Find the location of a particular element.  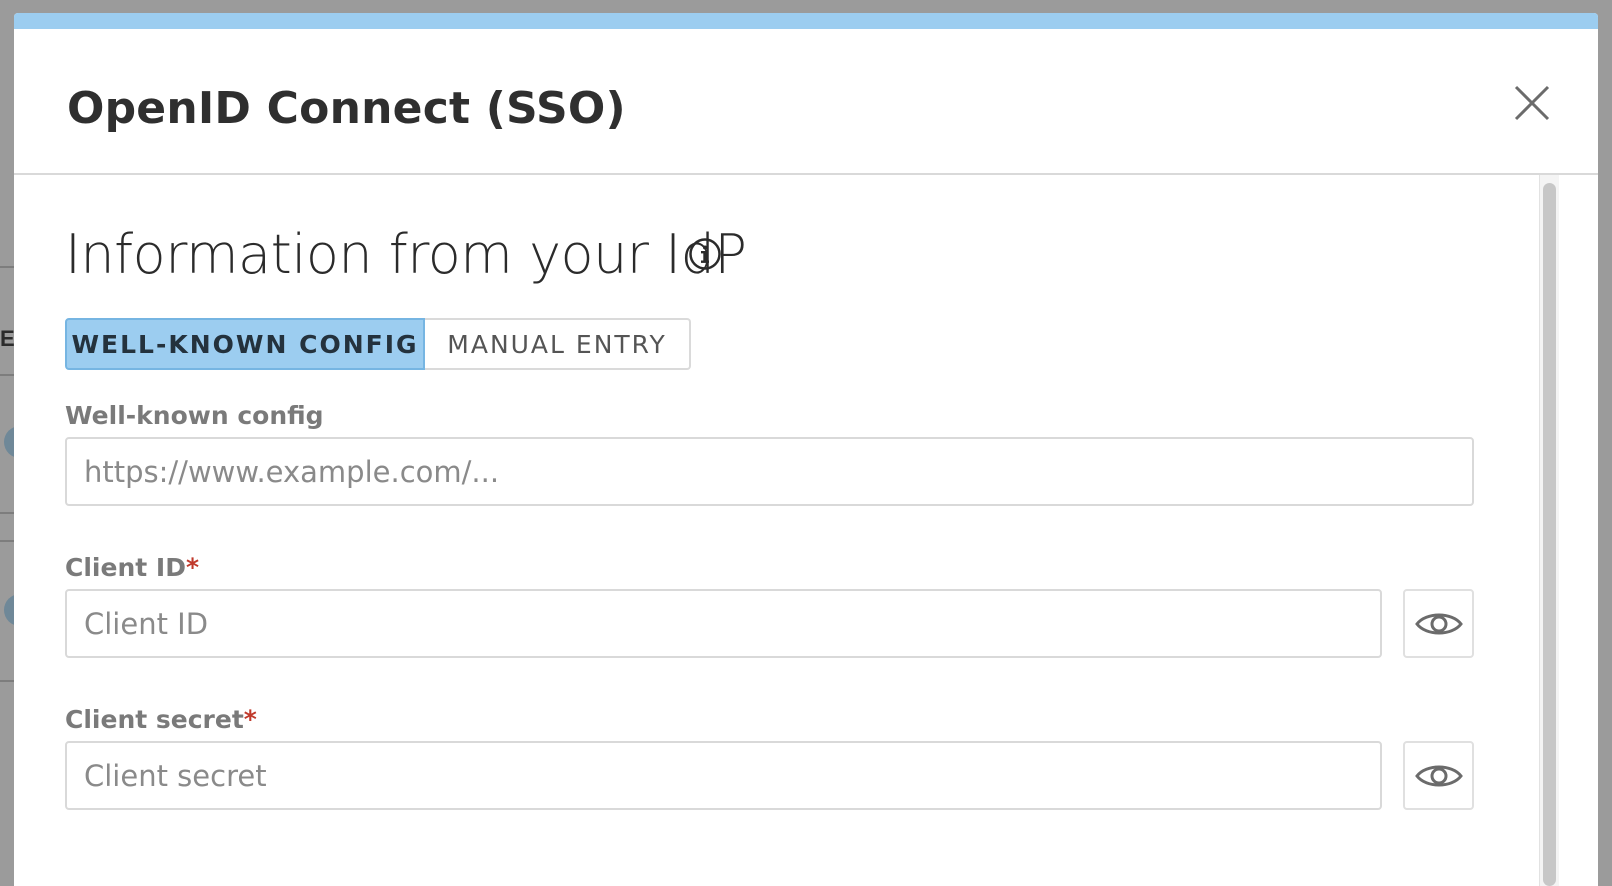

client-id-label: Client ID* is located at coordinates (132, 567).